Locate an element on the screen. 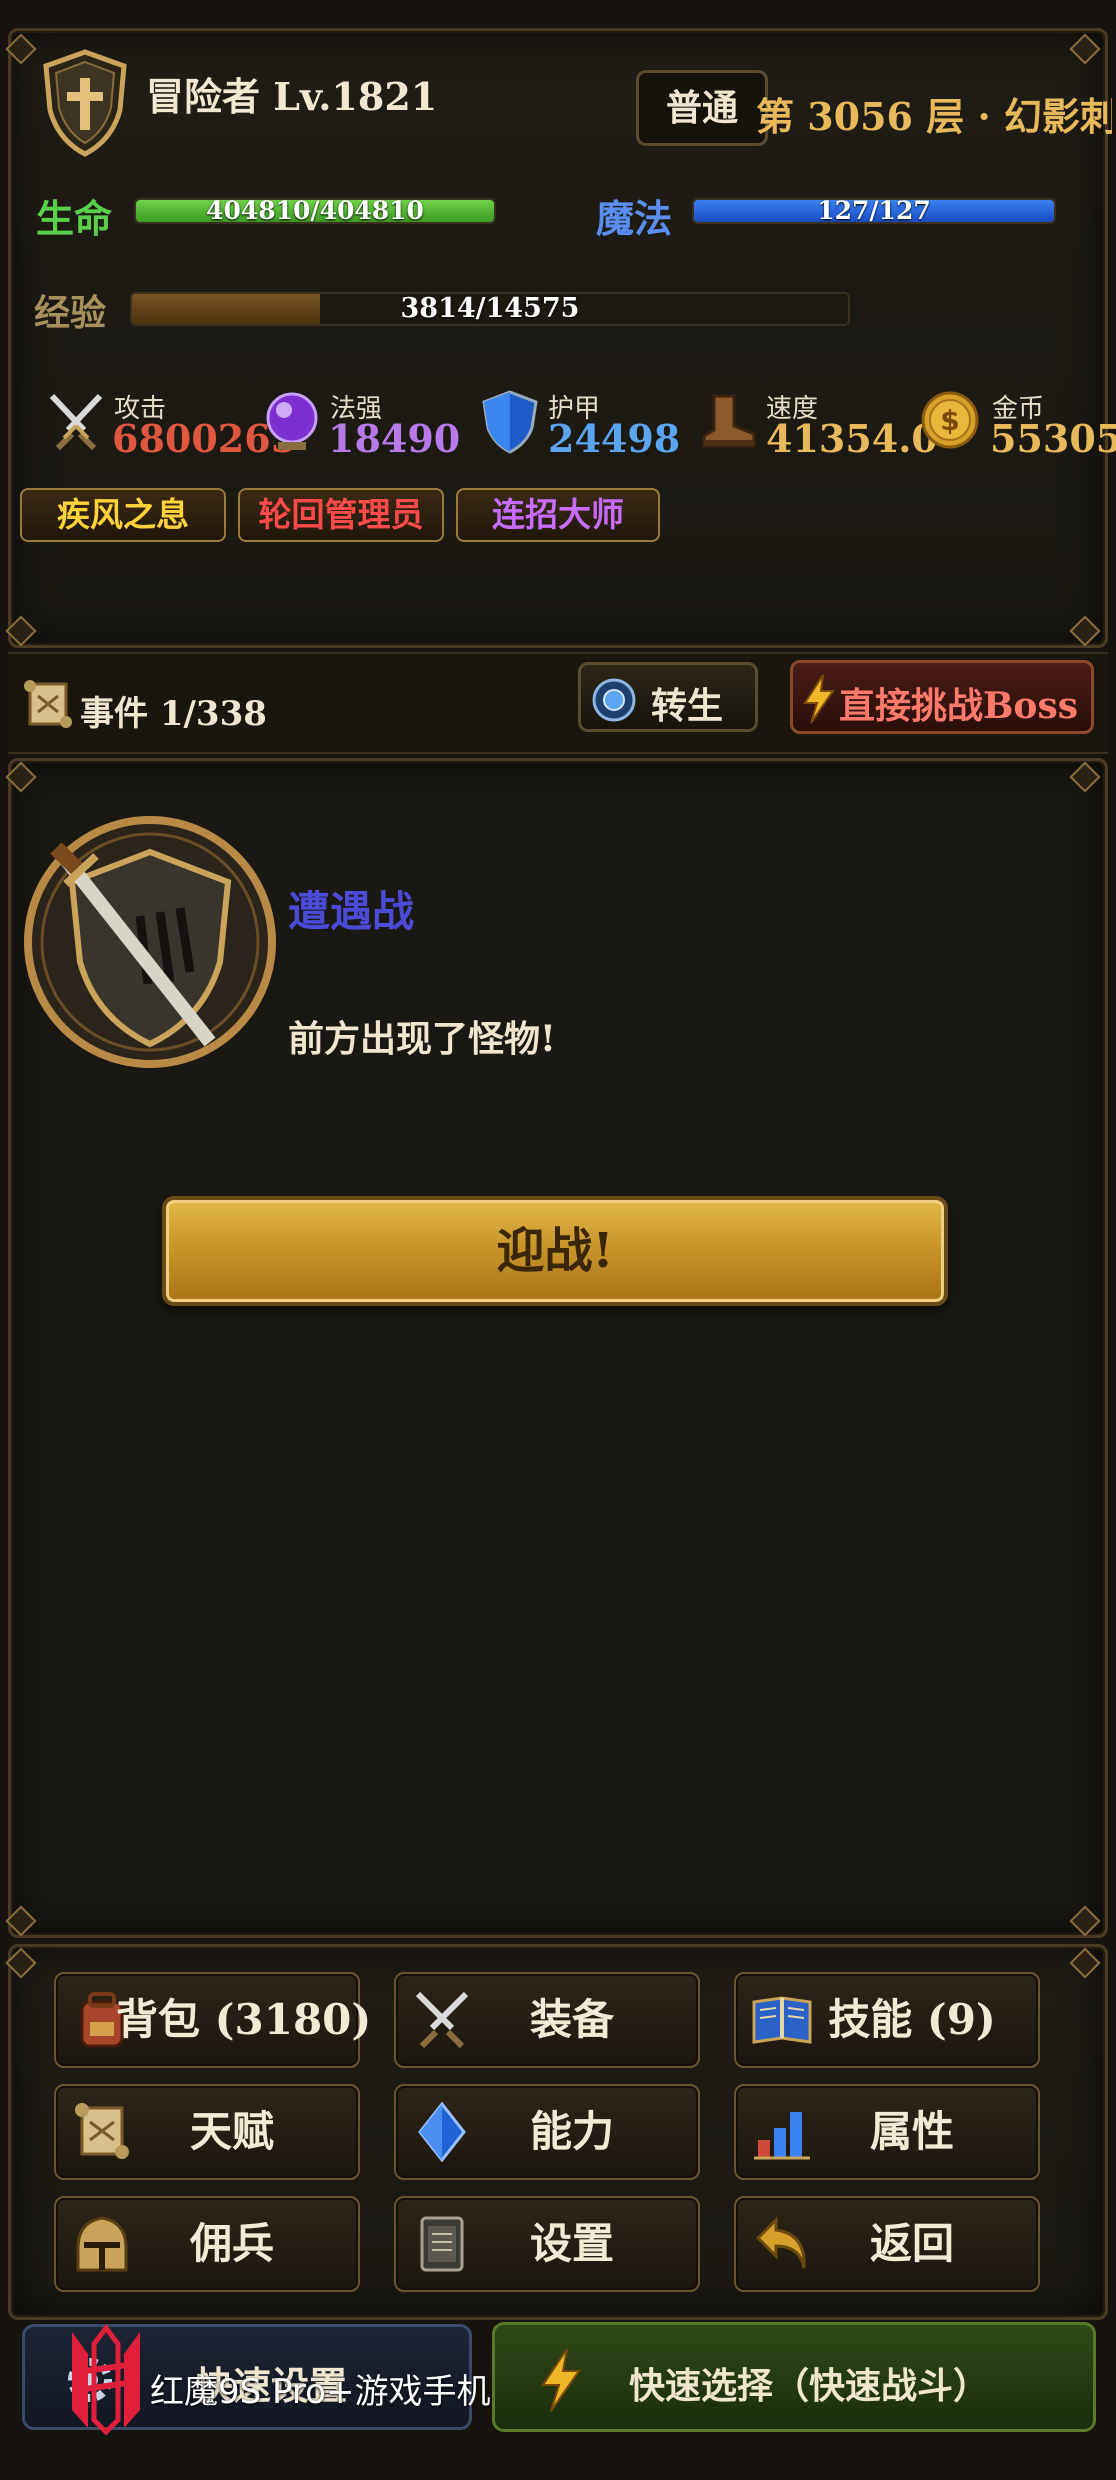 The width and height of the screenshot is (1116, 2480). exp-value: 3814/14575 is located at coordinates (490, 308).